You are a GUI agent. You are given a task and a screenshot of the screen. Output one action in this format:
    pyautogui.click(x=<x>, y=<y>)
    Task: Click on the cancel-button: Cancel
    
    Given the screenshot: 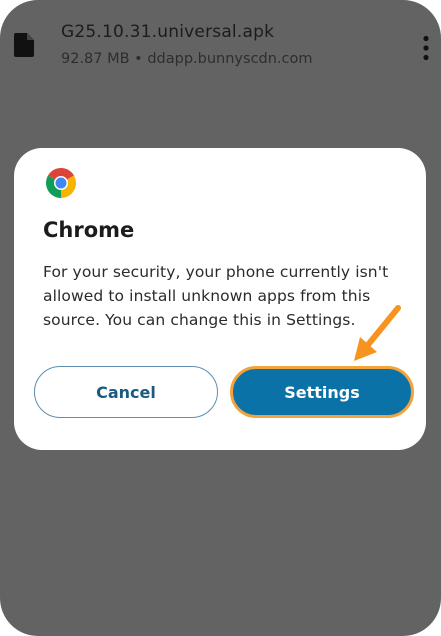 What is the action you would take?
    pyautogui.click(x=126, y=392)
    